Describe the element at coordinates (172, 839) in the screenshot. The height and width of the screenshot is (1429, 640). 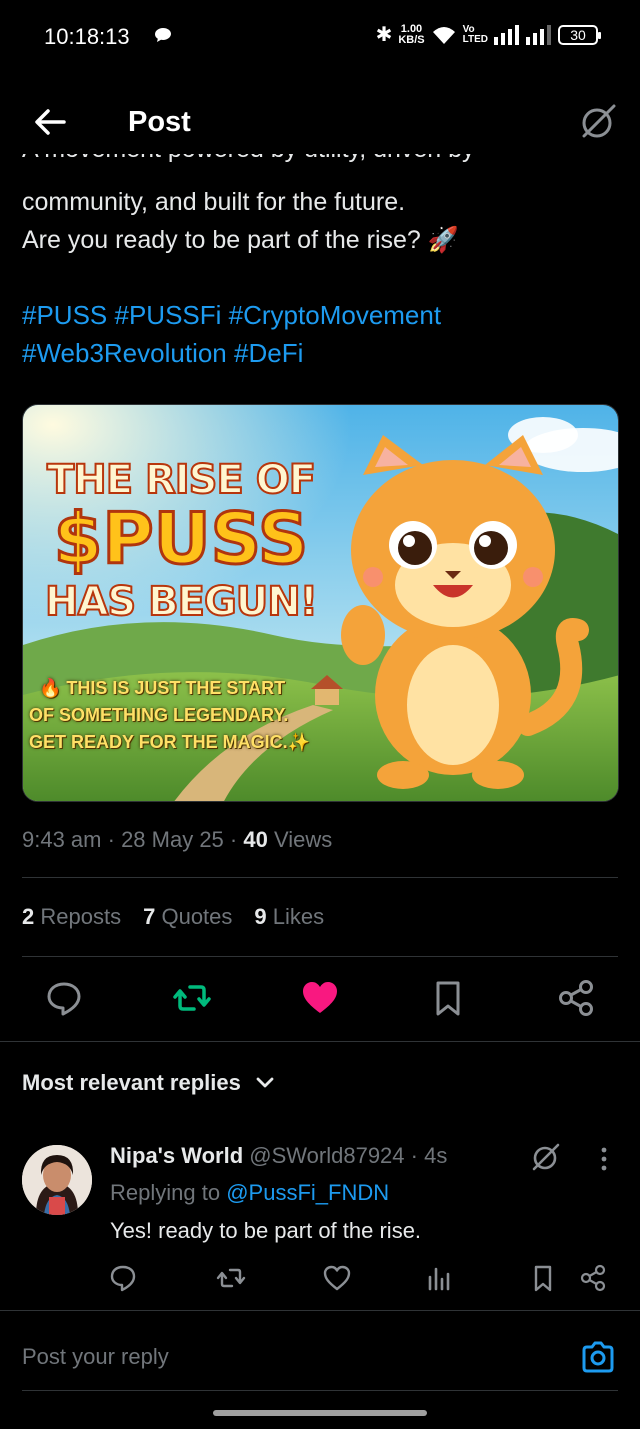
I see `post-date: 28 May 25` at that location.